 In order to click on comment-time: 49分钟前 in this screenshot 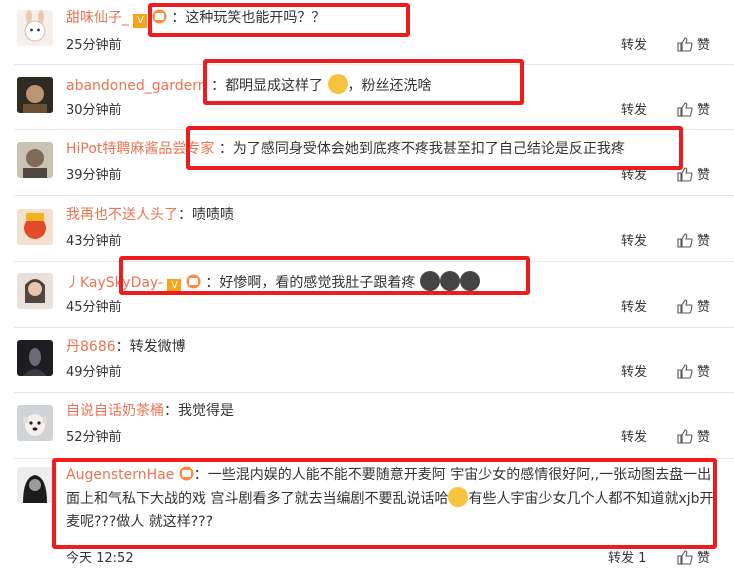, I will do `click(94, 372)`.